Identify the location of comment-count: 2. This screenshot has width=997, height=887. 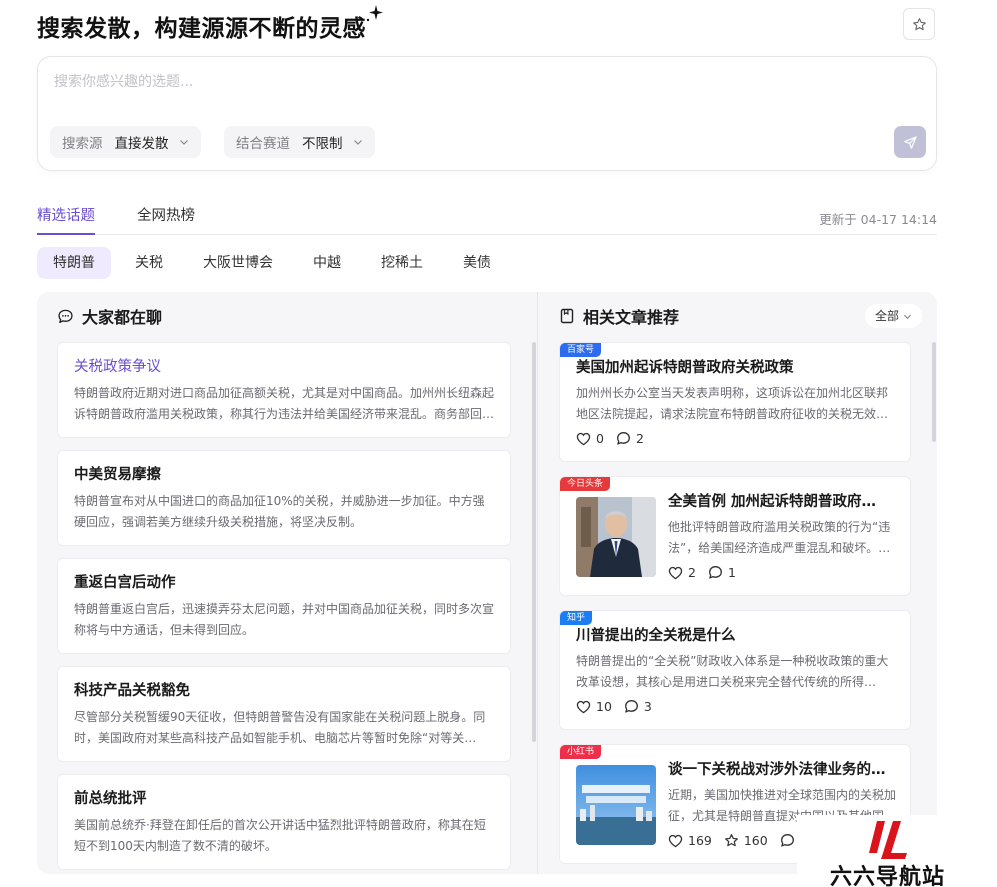
(630, 438).